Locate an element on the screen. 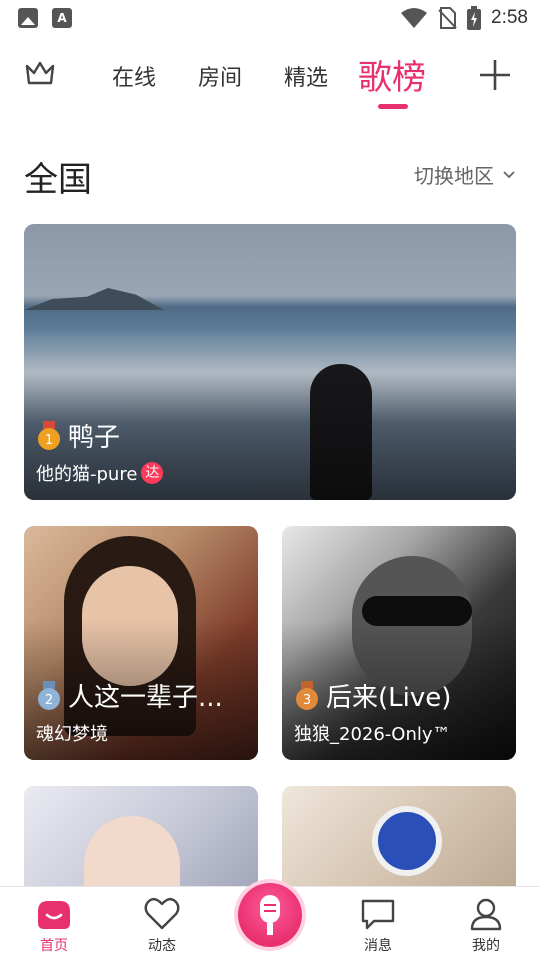 The height and width of the screenshot is (960, 540). add-icon is located at coordinates (495, 75).